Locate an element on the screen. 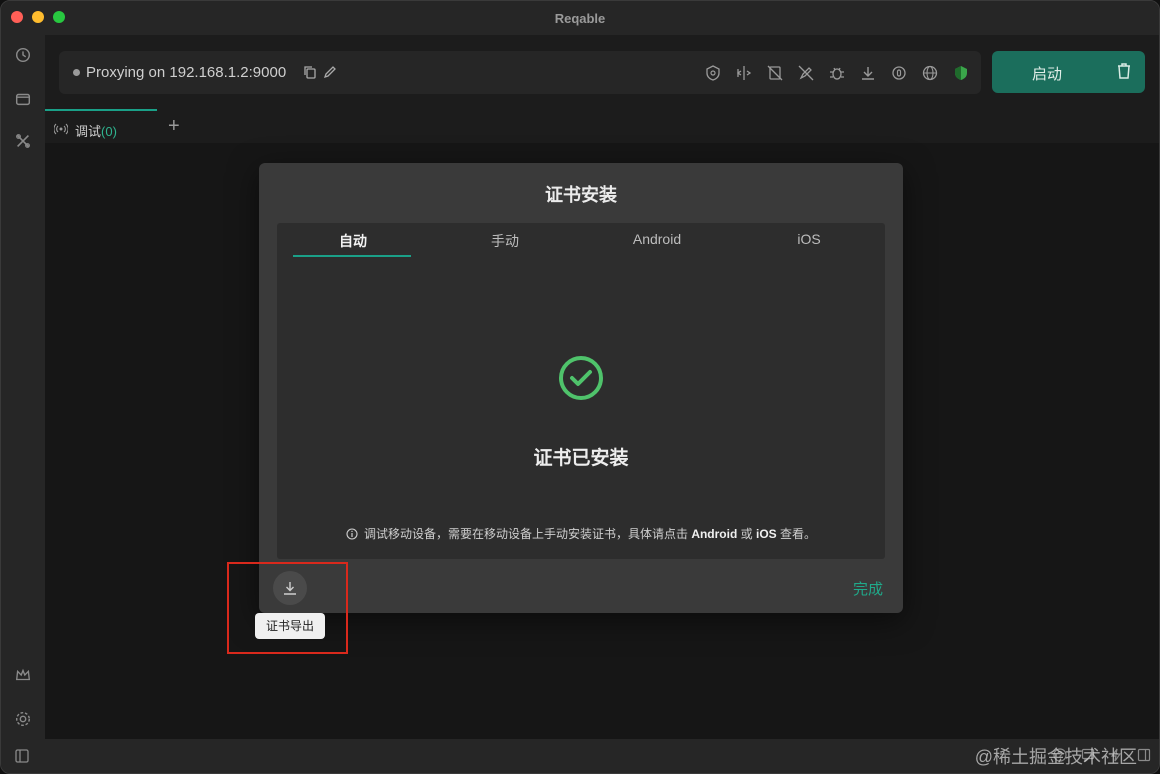 The width and height of the screenshot is (1160, 774). sidebar-toggle-icon is located at coordinates (22, 758).